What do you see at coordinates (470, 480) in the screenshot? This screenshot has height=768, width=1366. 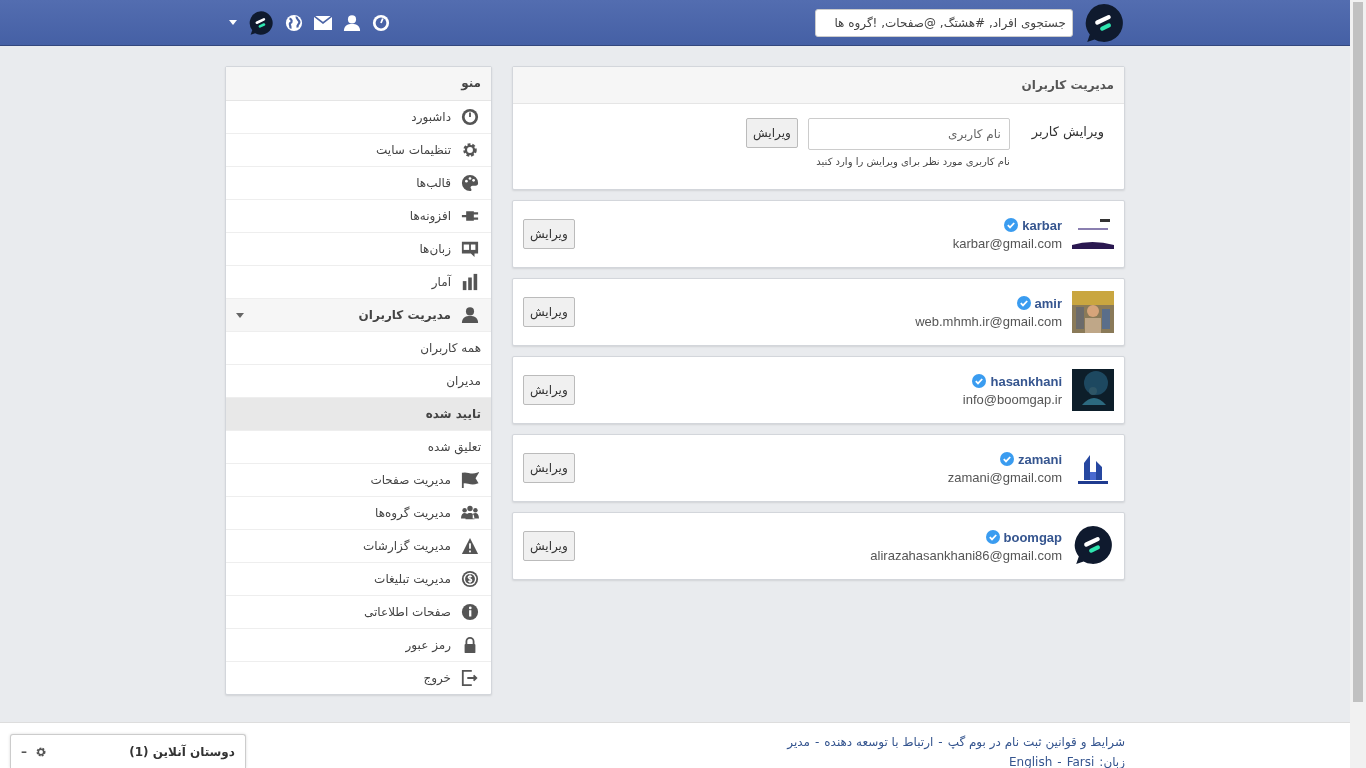 I see `flag-icon` at bounding box center [470, 480].